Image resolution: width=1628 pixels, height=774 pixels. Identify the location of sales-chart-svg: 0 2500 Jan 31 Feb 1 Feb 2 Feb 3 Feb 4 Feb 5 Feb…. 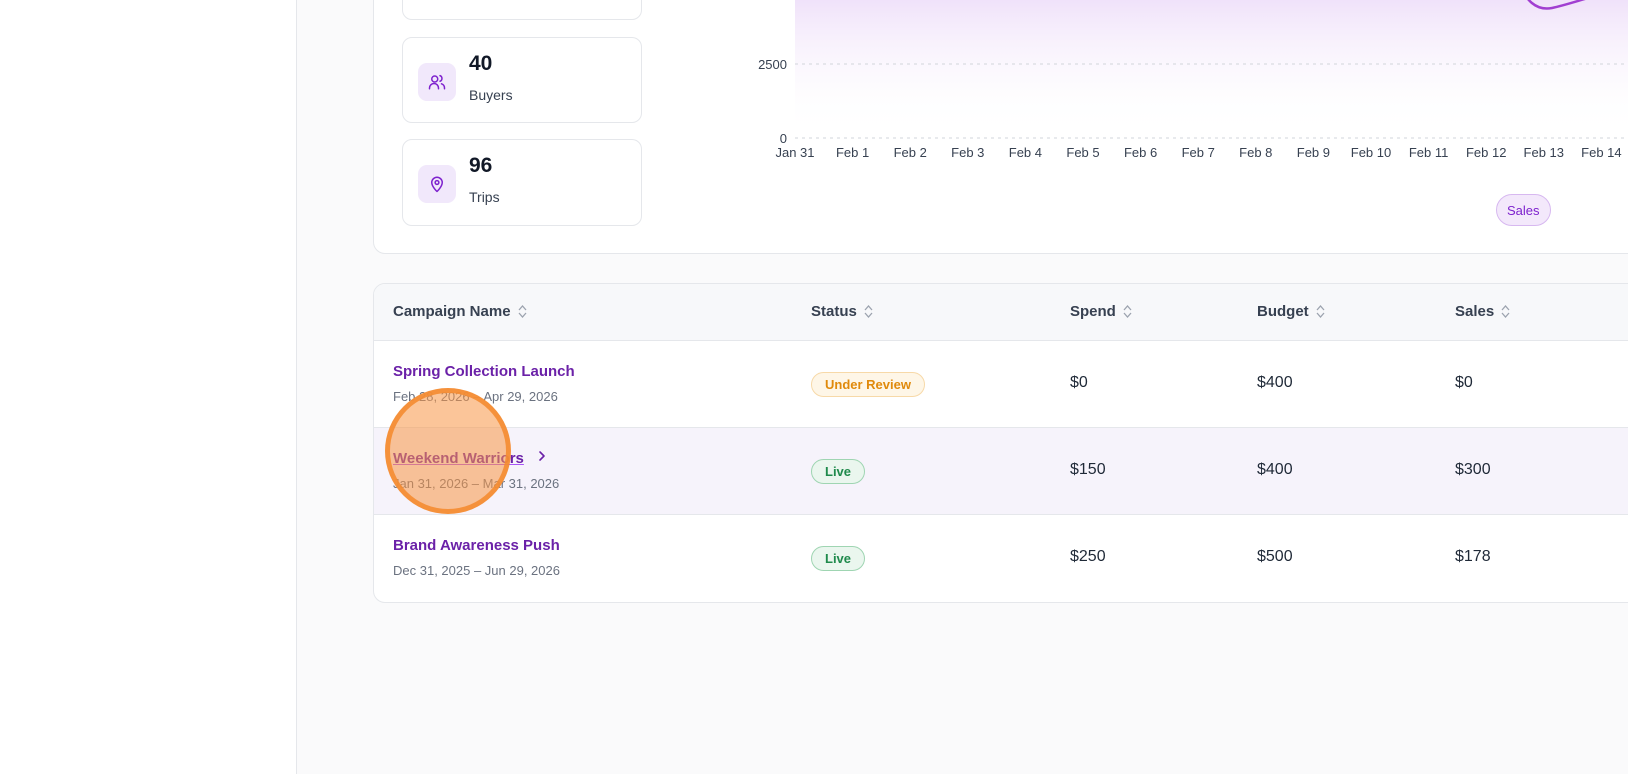
(1193, 80).